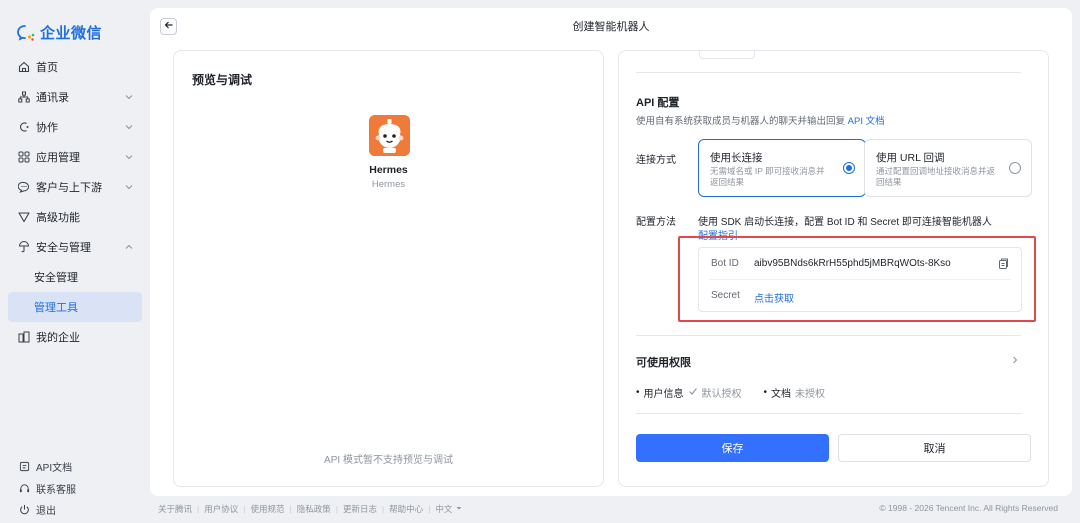 This screenshot has height=523, width=1080. I want to click on logo-text: 企业微信, so click(71, 33).